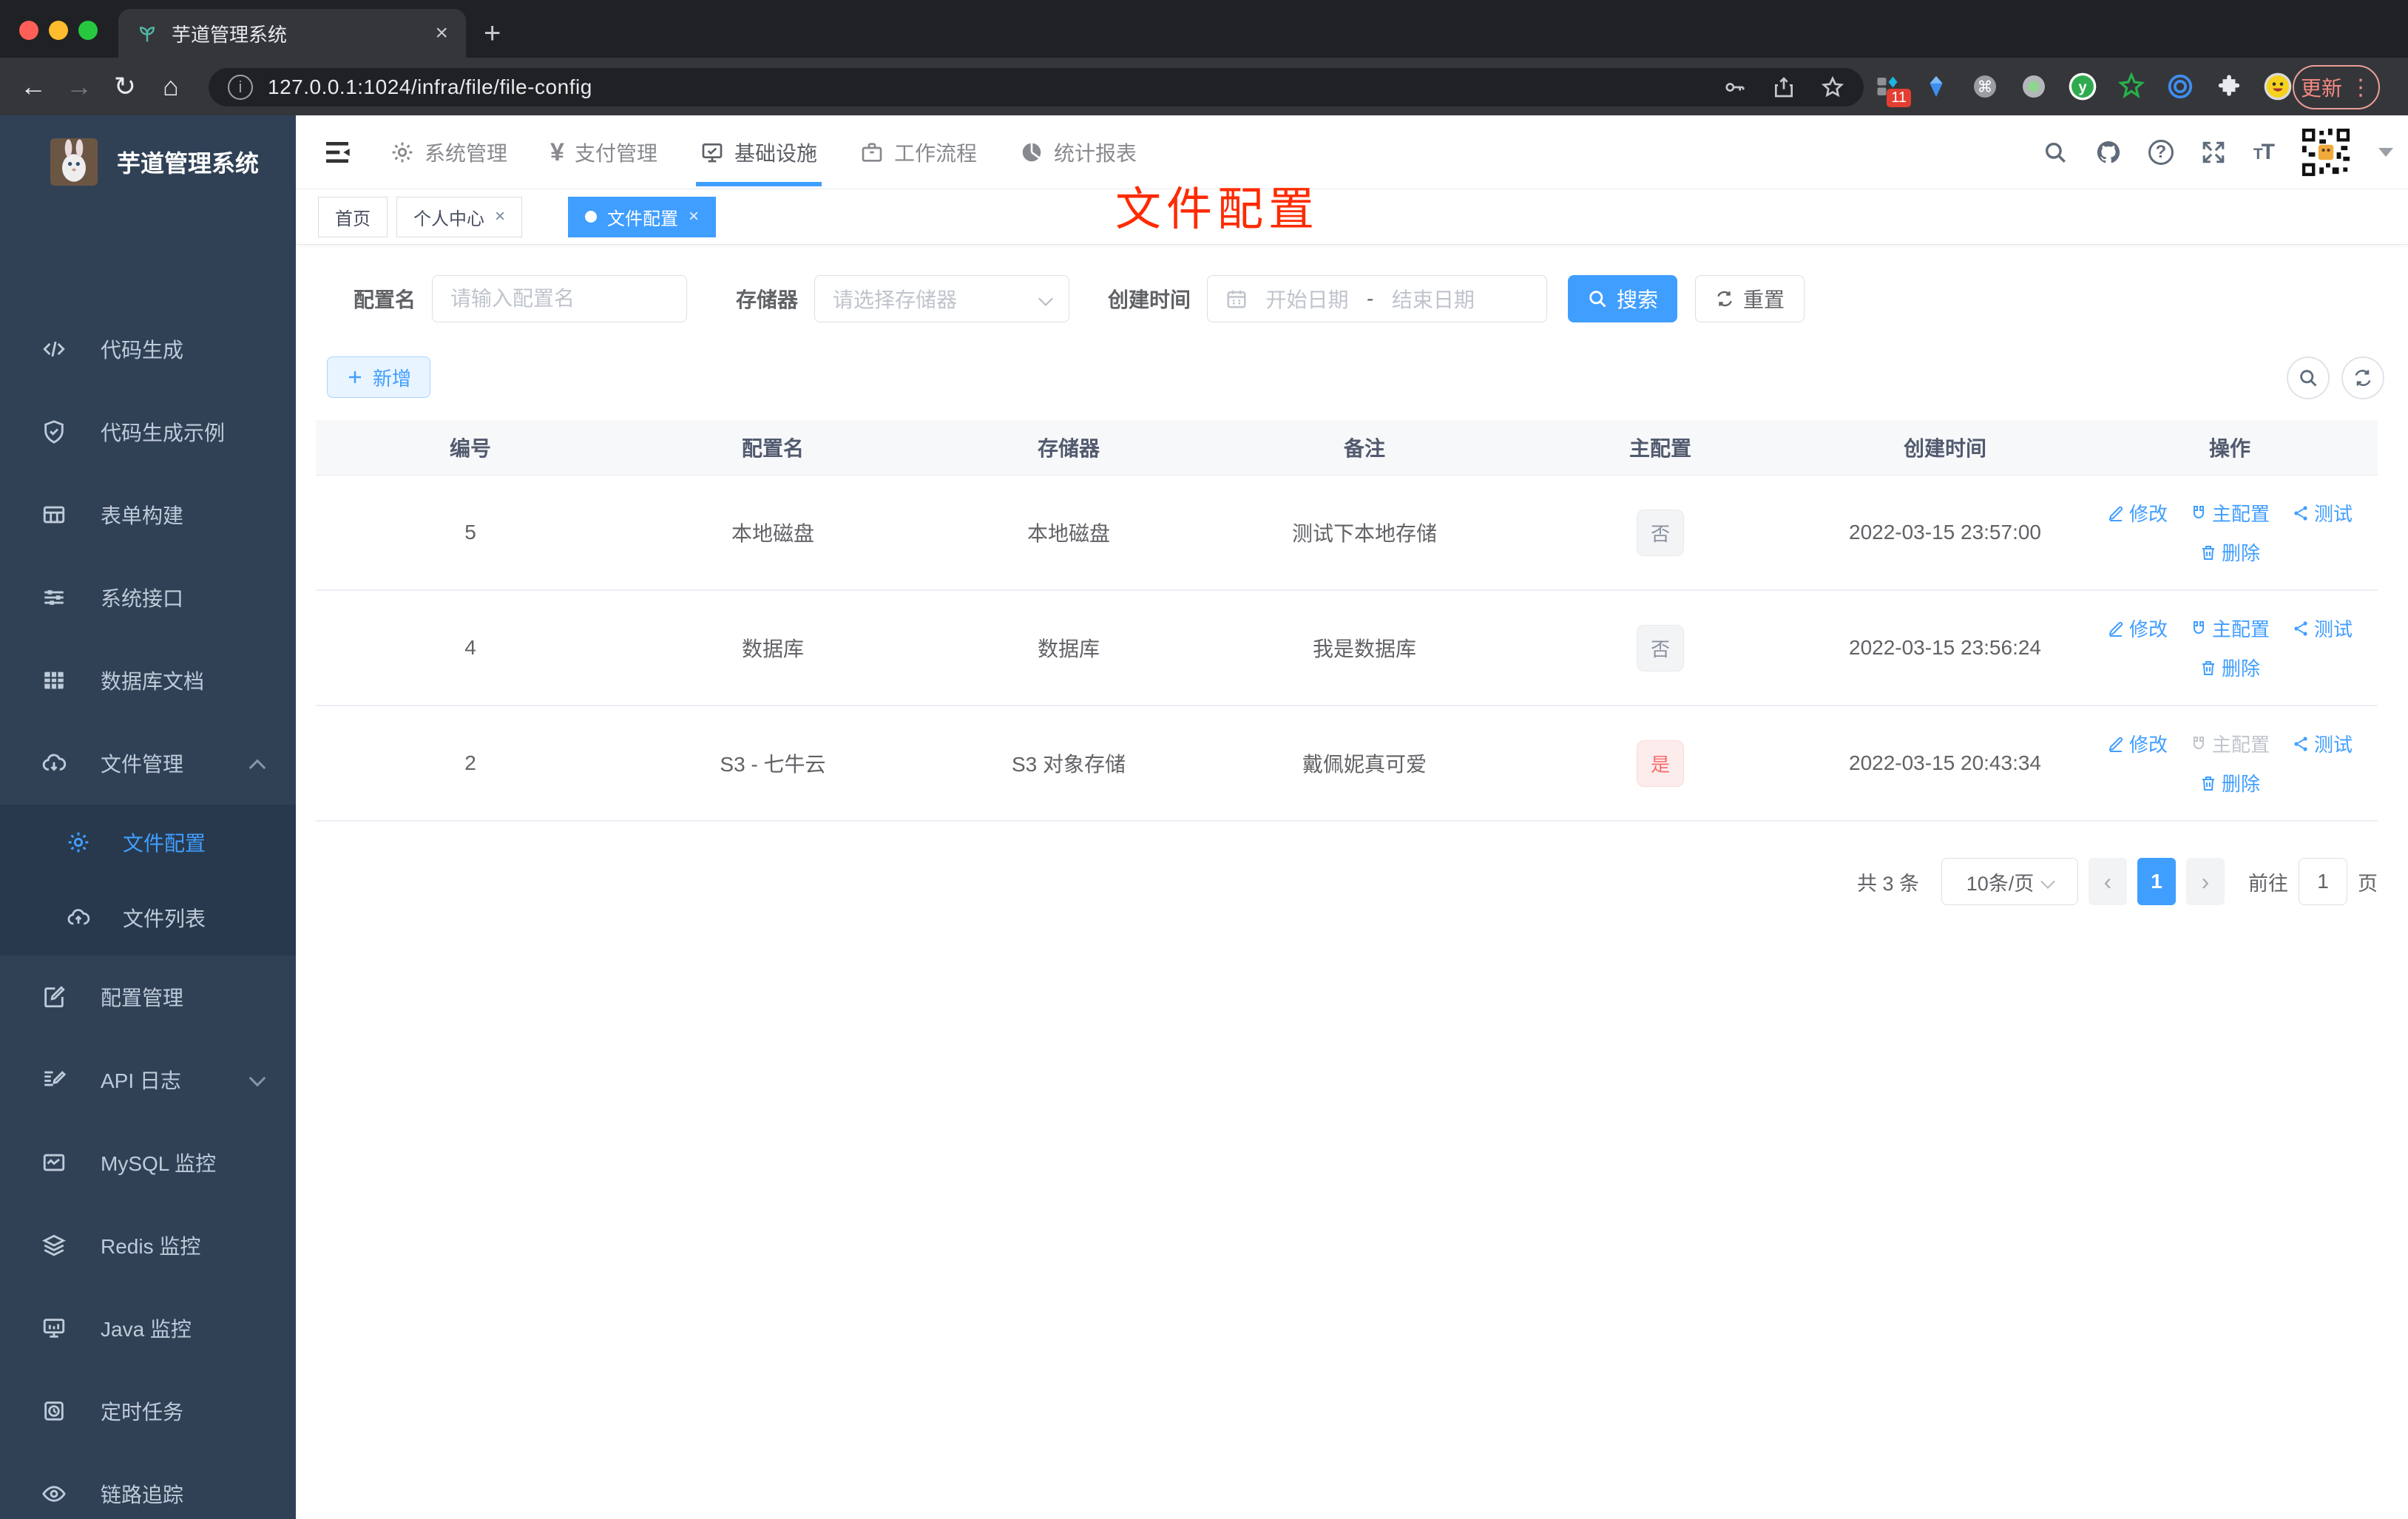  Describe the element at coordinates (1784, 87) in the screenshot. I see `share-icon` at that location.